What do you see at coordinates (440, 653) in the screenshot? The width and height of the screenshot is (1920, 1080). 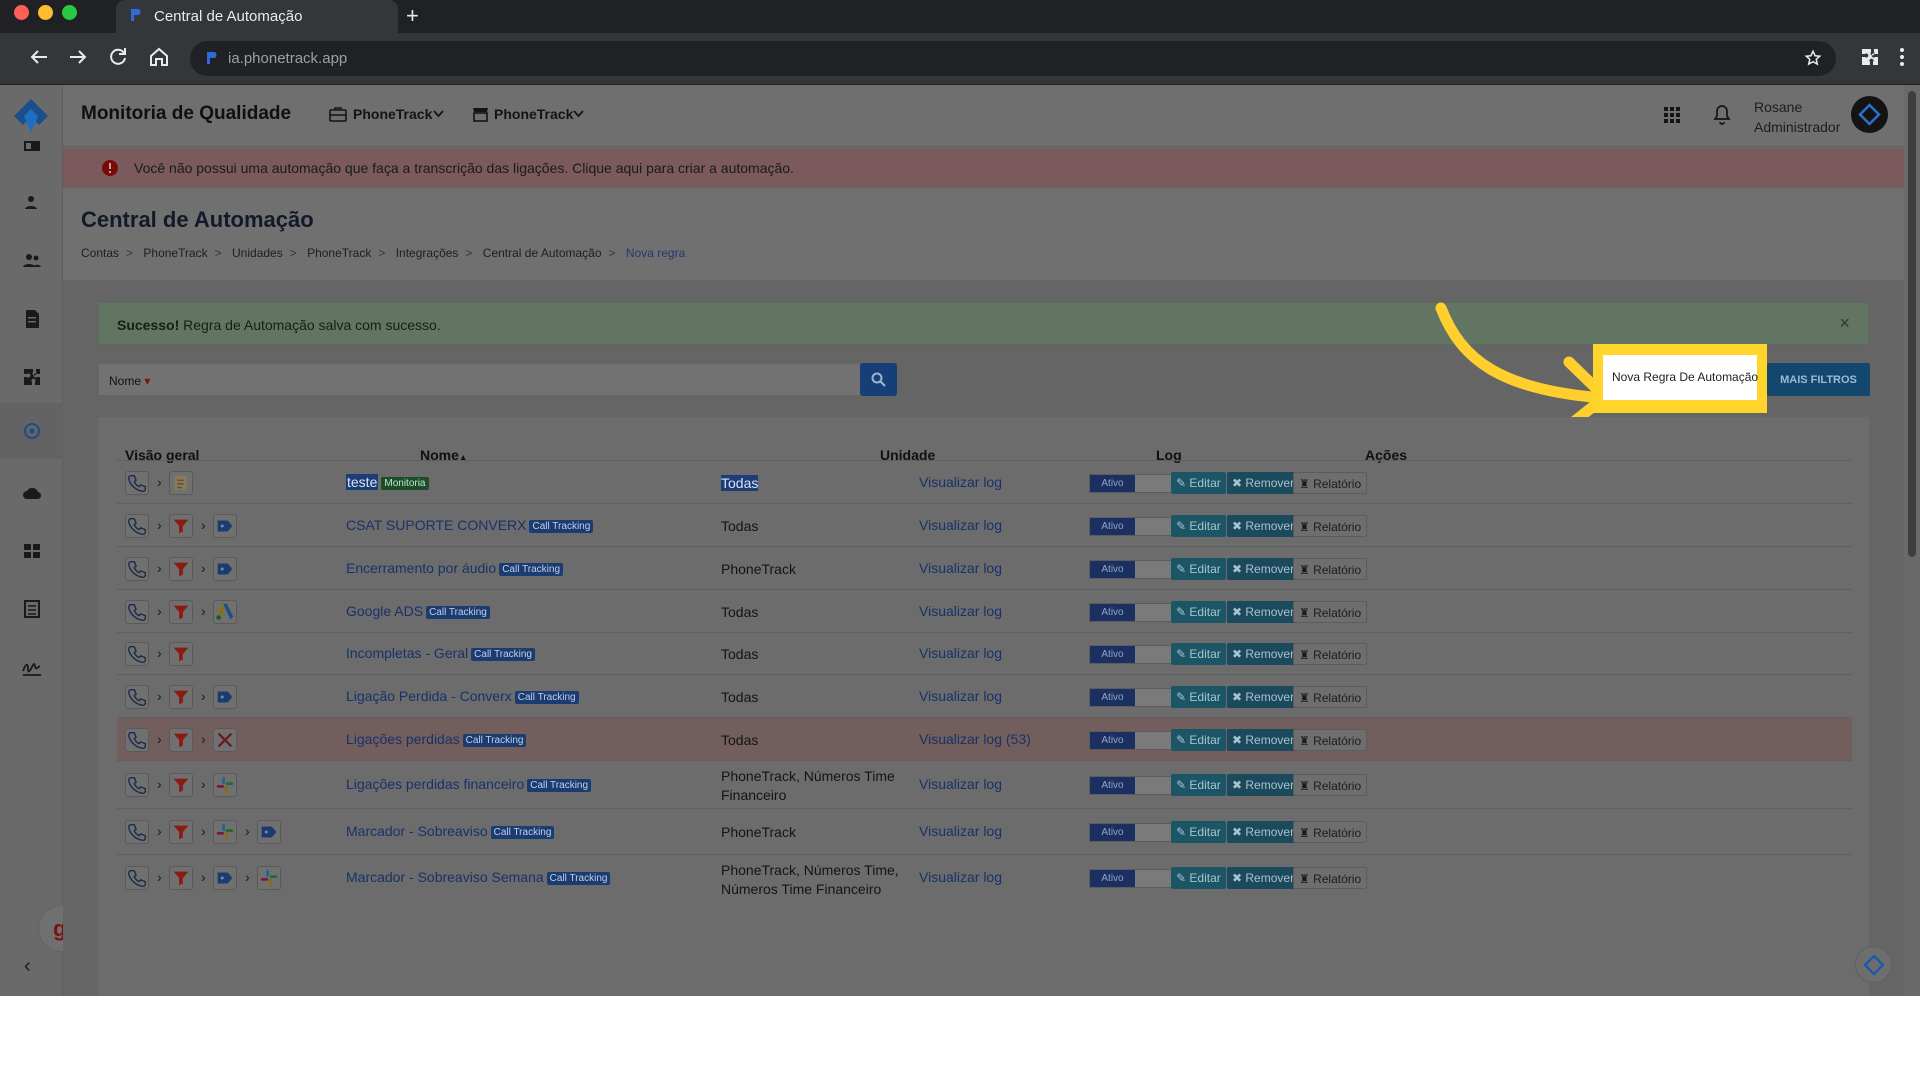 I see `rule-name-link: Incompletas - Geral Call Tracking` at bounding box center [440, 653].